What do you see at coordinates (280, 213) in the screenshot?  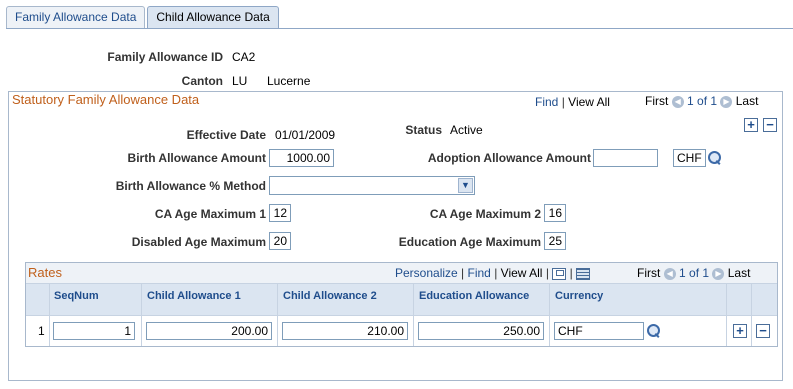 I see `ca-age-max1-input` at bounding box center [280, 213].